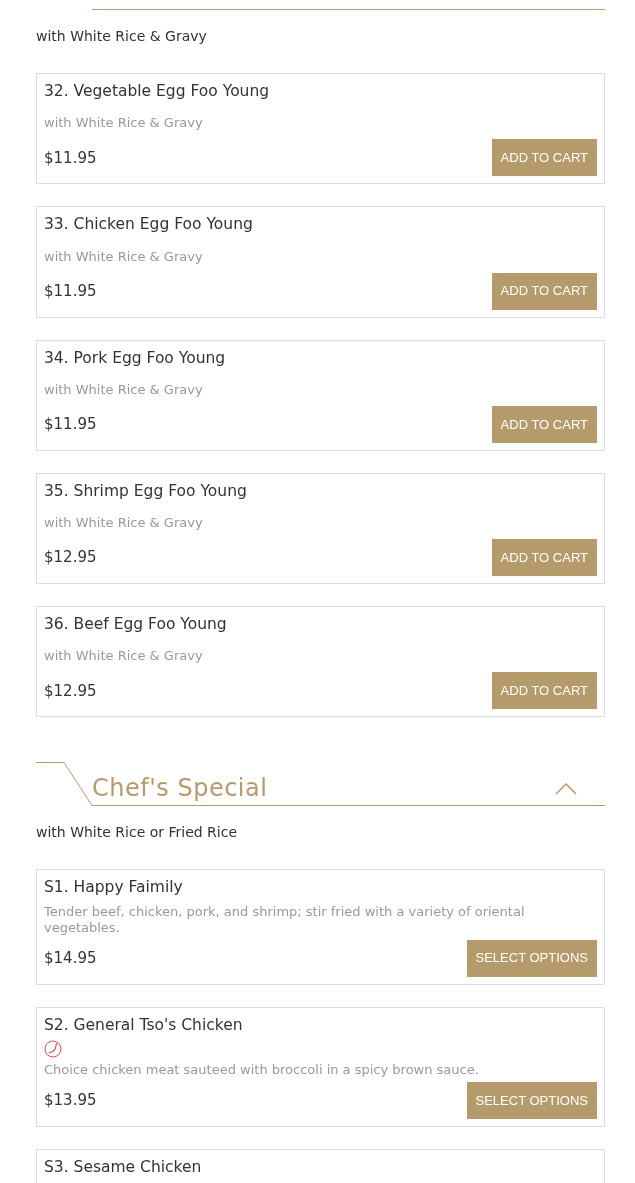 This screenshot has width=635, height=1183. I want to click on item-price: $14.95, so click(70, 958).